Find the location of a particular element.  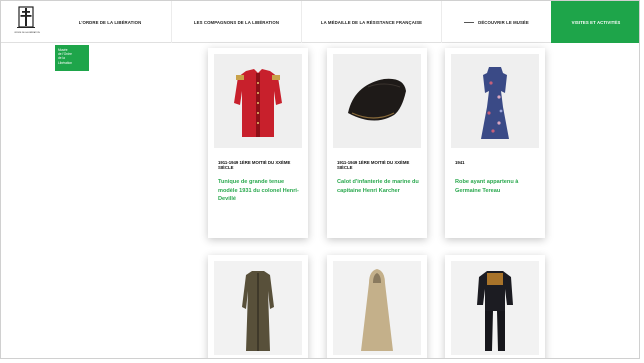

nav-decouvrir-musee: DÉCOUVRIR LE MUSÉE is located at coordinates (496, 22).